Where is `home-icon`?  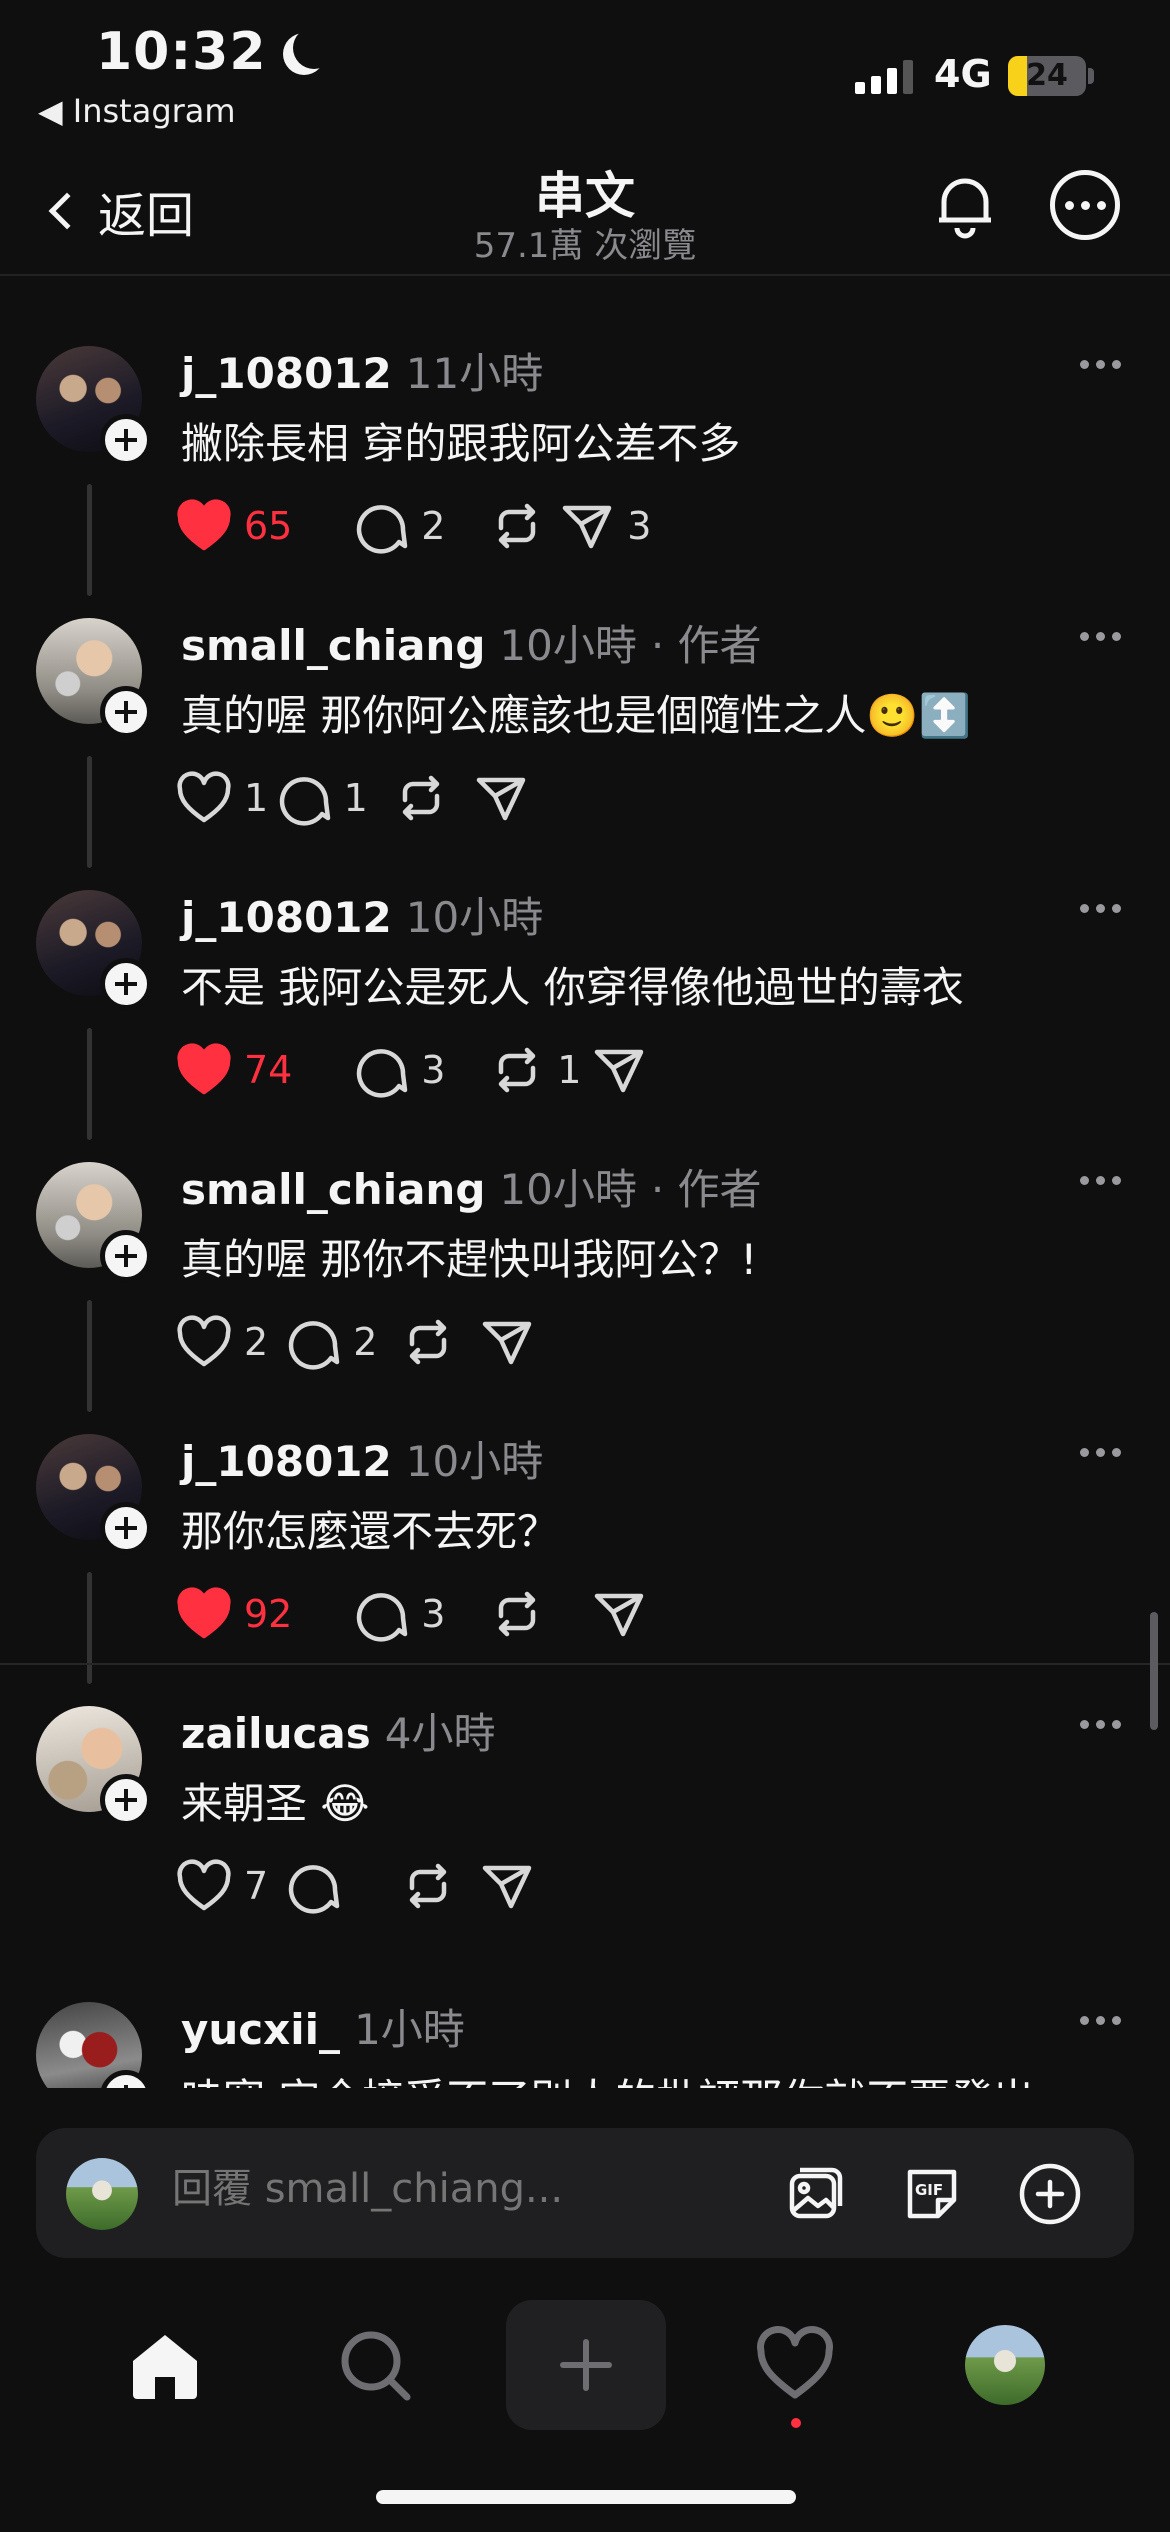 home-icon is located at coordinates (165, 2367).